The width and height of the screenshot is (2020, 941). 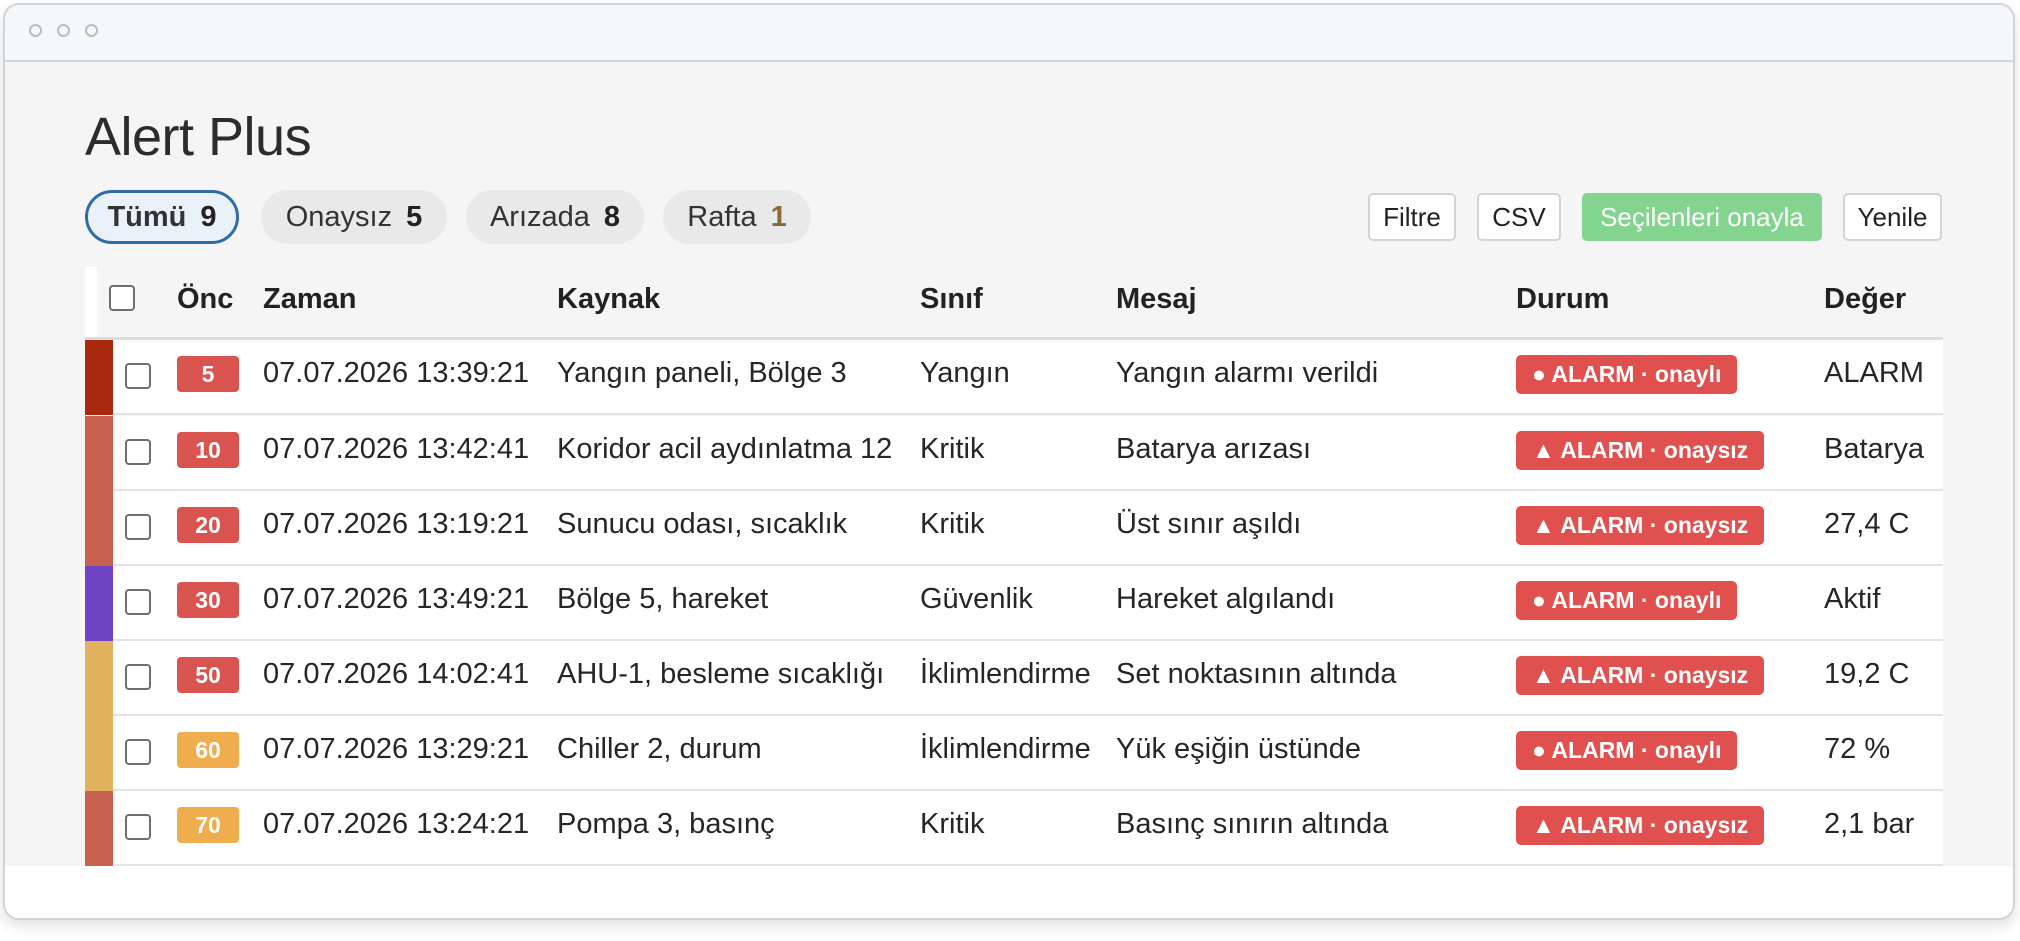 I want to click on cell-source: Chiller 2, durum, so click(x=659, y=749).